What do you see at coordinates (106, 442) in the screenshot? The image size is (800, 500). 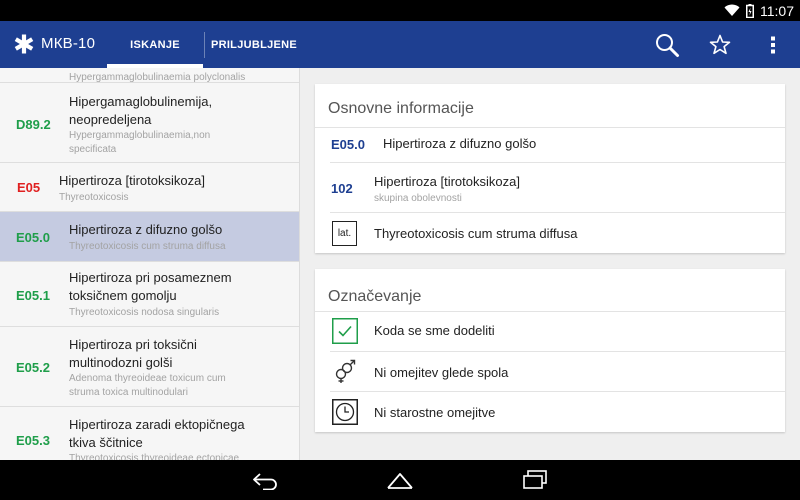 I see `list-item-title-line: tkiva ščitnice` at bounding box center [106, 442].